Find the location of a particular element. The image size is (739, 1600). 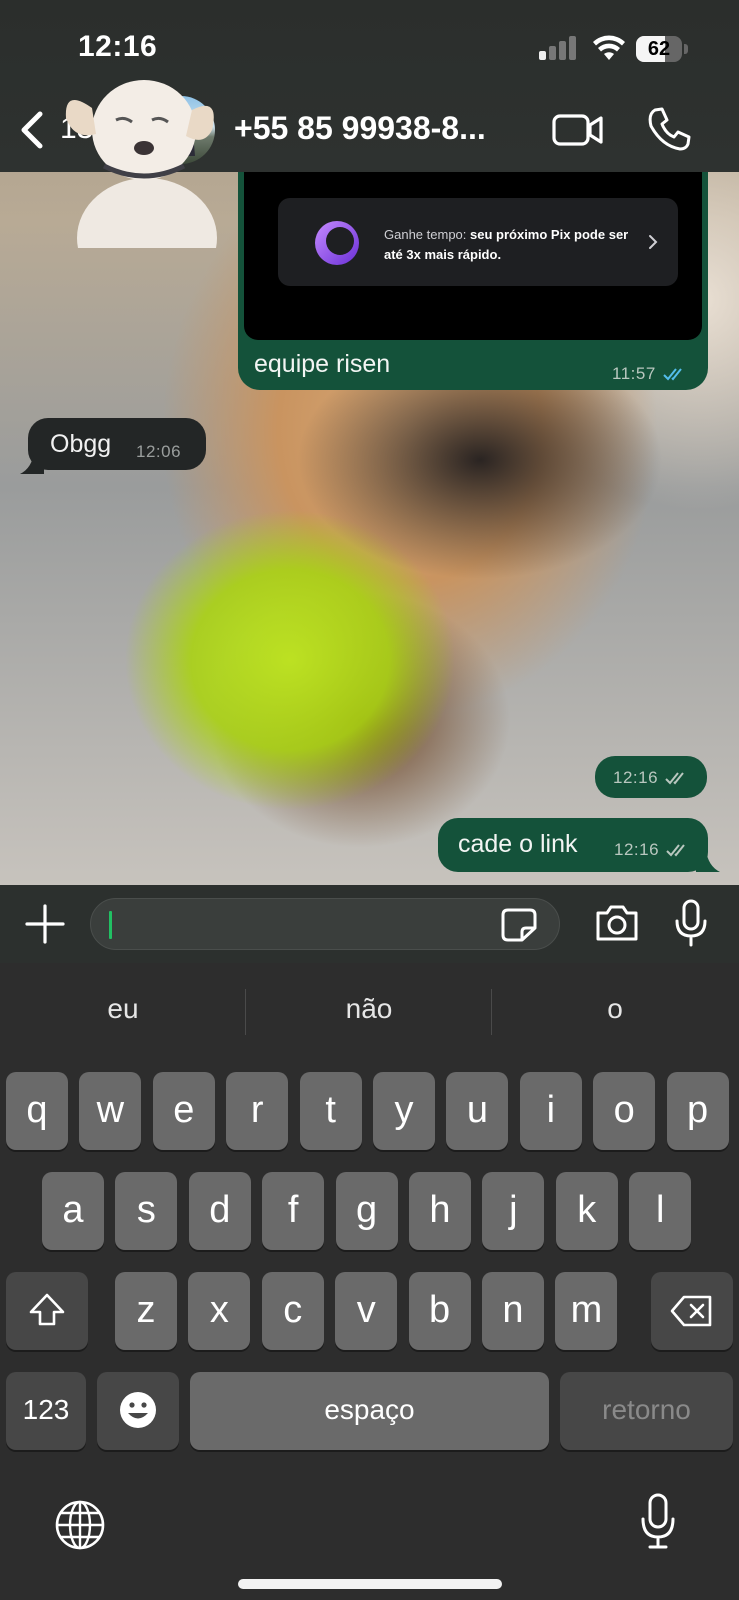

dog-photo is located at coordinates (141, 164).